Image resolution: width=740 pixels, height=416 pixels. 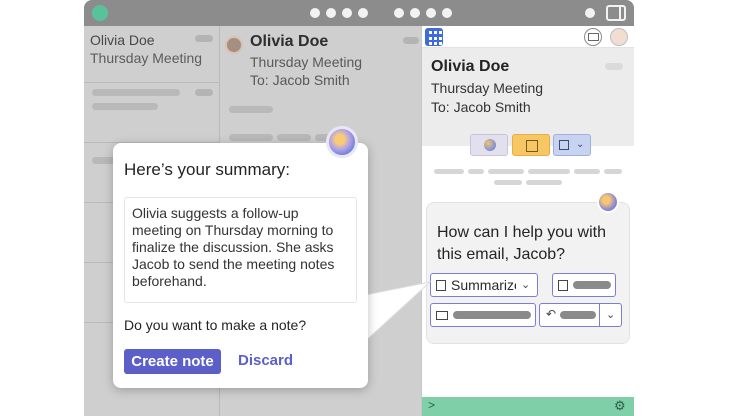 I want to click on chevron-right-icon: >, so click(x=431, y=405).